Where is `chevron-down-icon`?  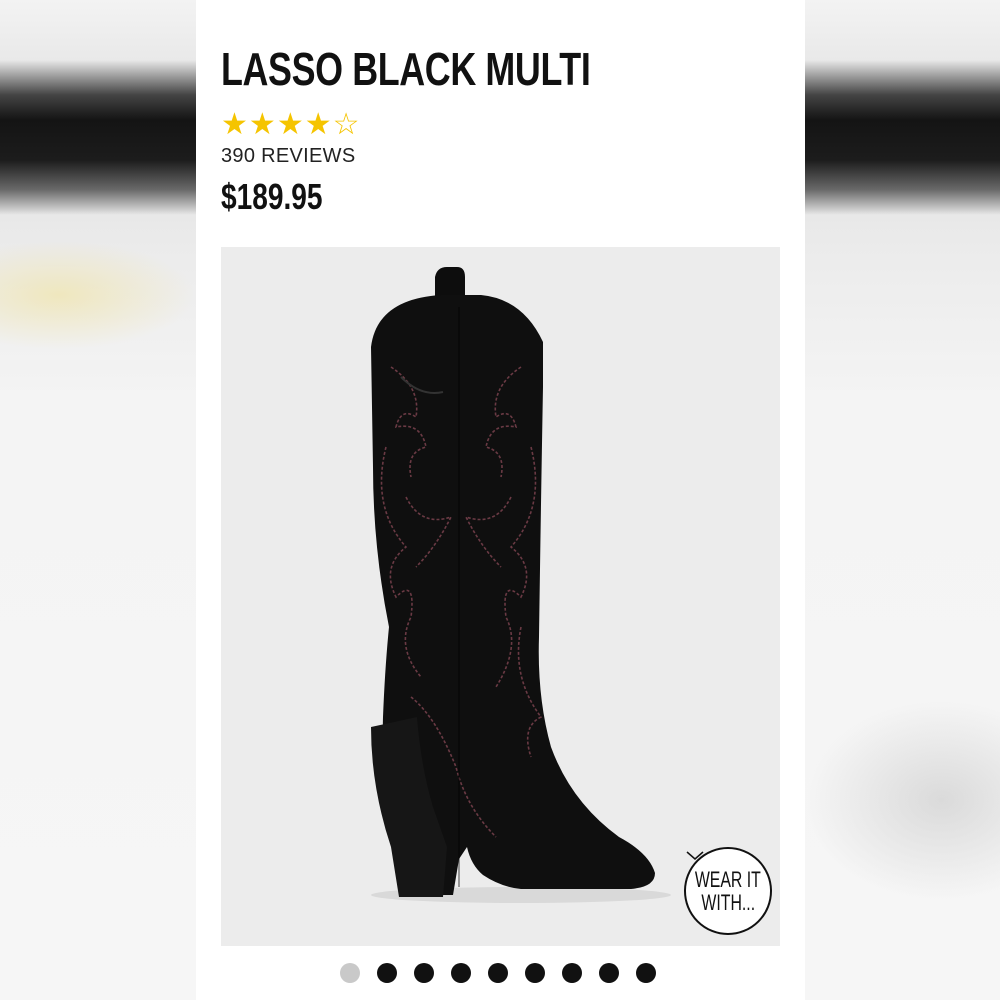
chevron-down-icon is located at coordinates (695, 855).